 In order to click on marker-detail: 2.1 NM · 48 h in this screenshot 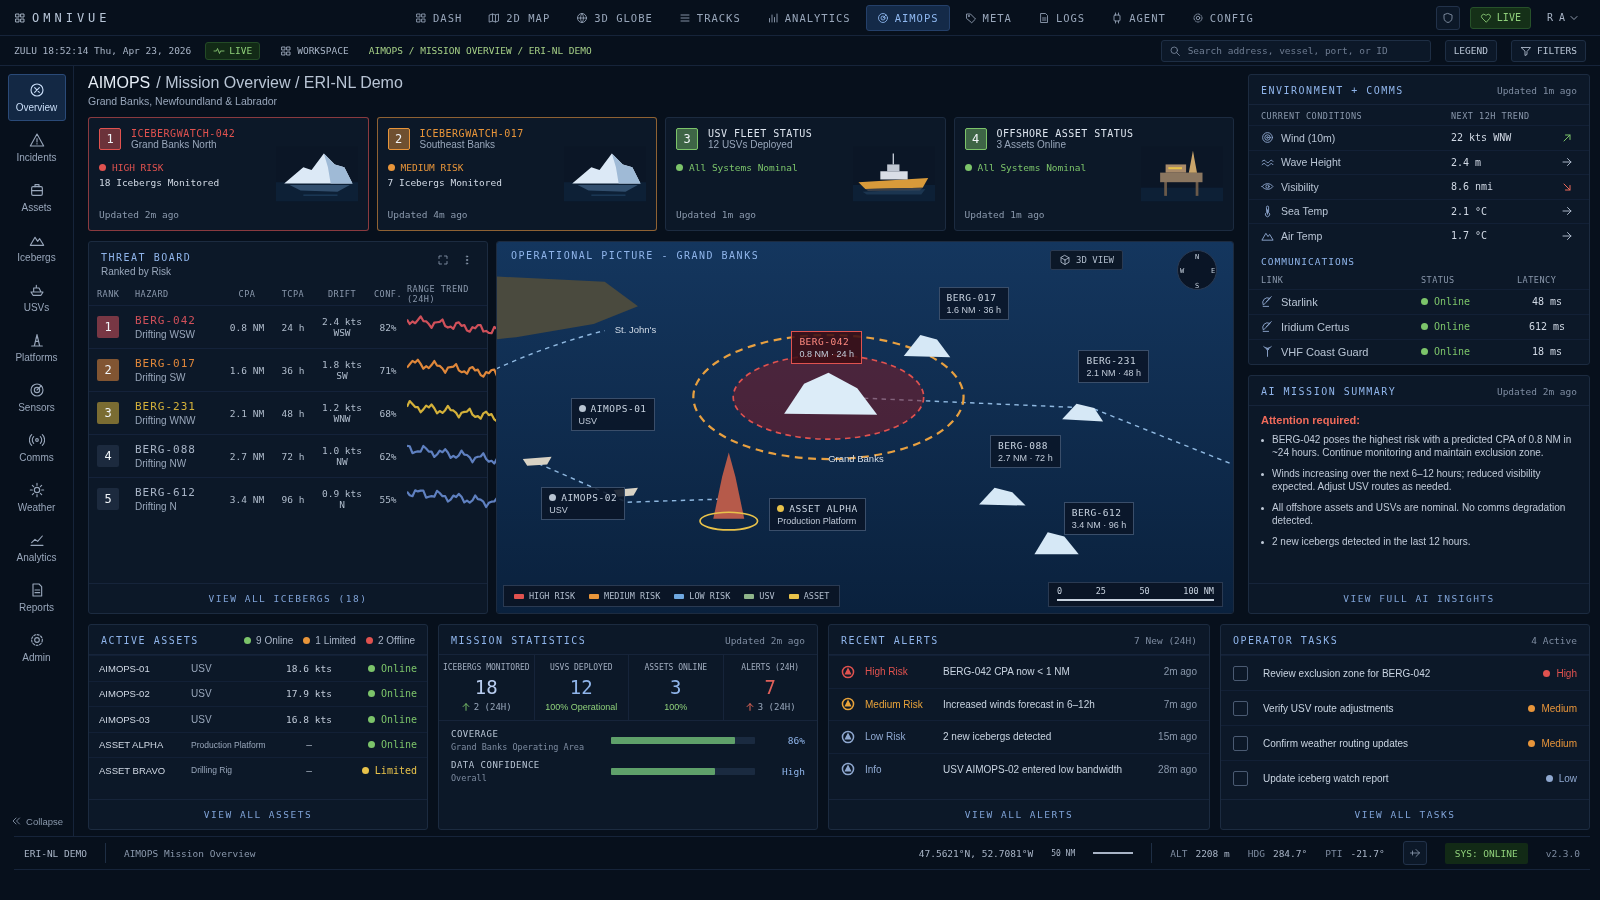, I will do `click(1113, 372)`.